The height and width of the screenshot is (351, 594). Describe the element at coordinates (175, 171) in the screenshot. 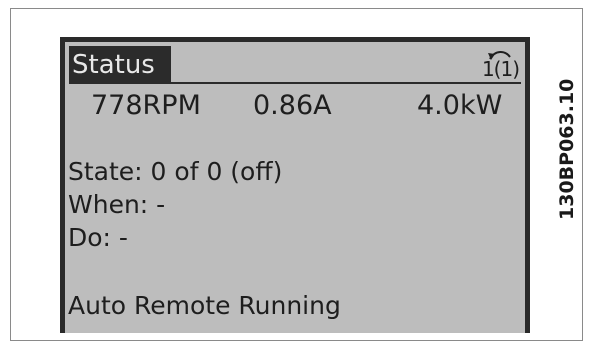

I see `state-line: State: 0 of 0 (off)` at that location.